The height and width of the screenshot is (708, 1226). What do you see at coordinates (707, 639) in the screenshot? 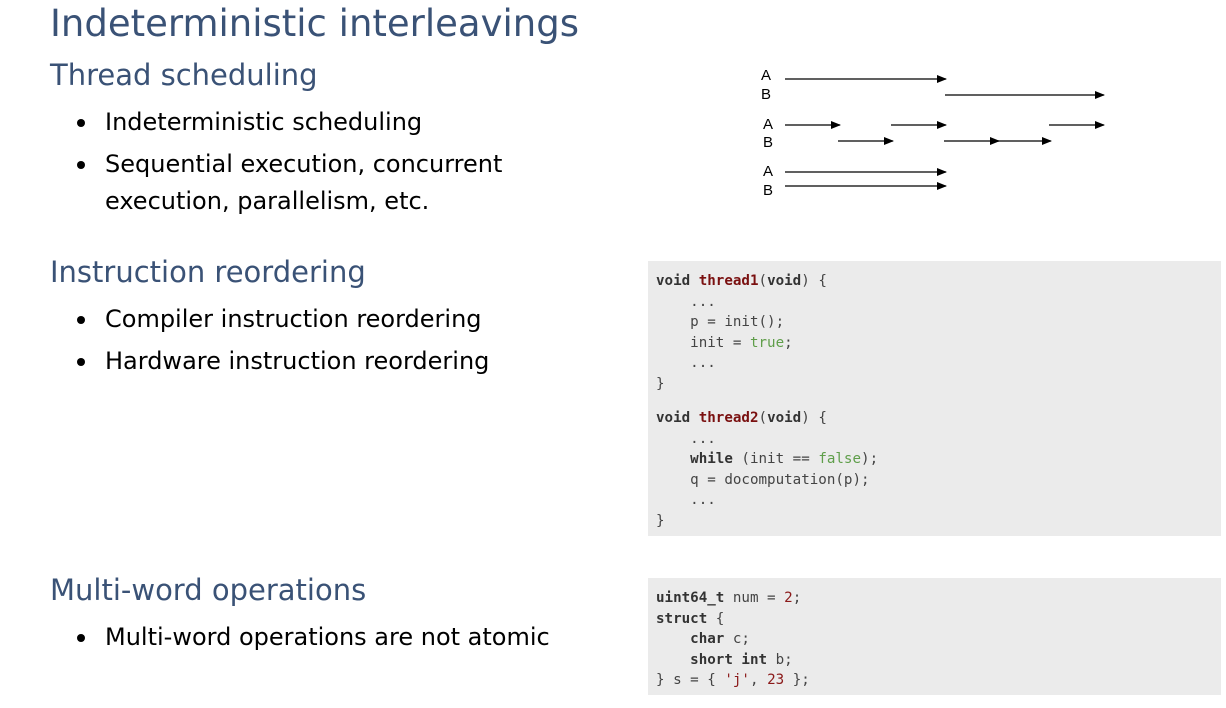
I see `code-keyword: char` at bounding box center [707, 639].